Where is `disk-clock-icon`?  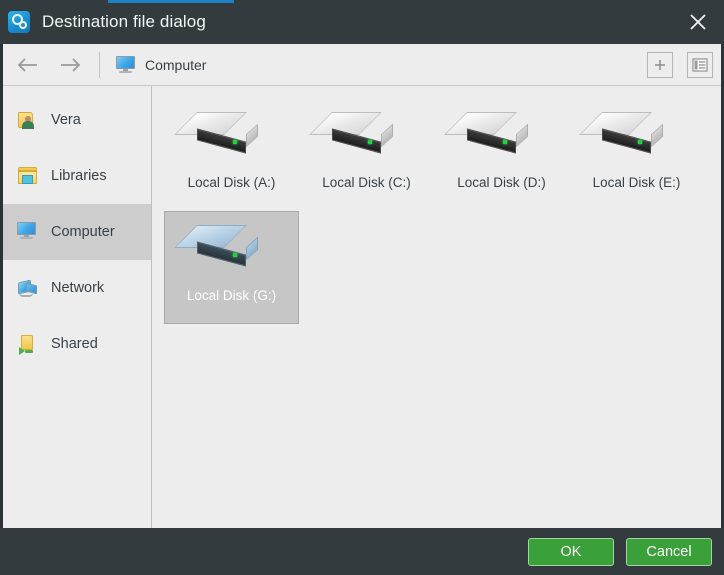
disk-clock-icon is located at coordinates (19, 22).